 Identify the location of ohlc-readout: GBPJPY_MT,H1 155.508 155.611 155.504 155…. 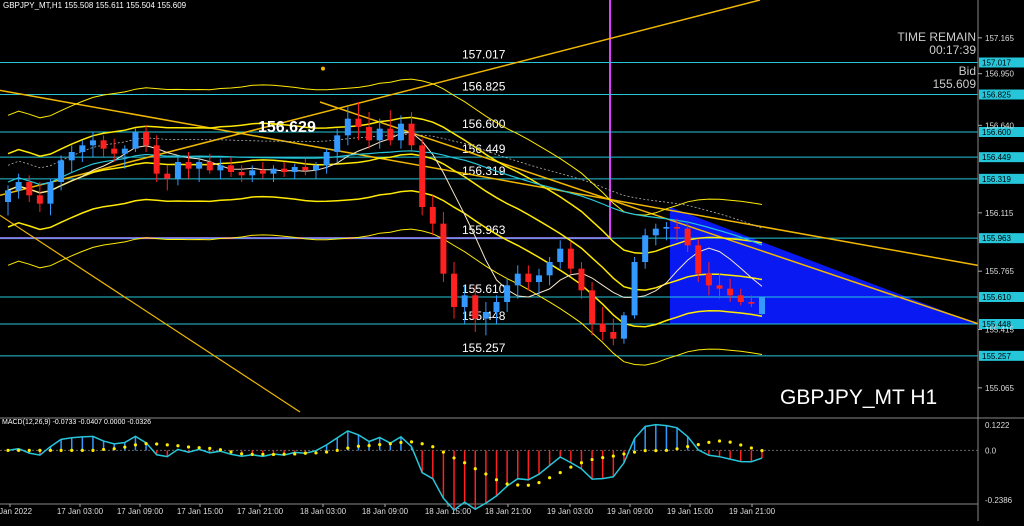
(95, 5).